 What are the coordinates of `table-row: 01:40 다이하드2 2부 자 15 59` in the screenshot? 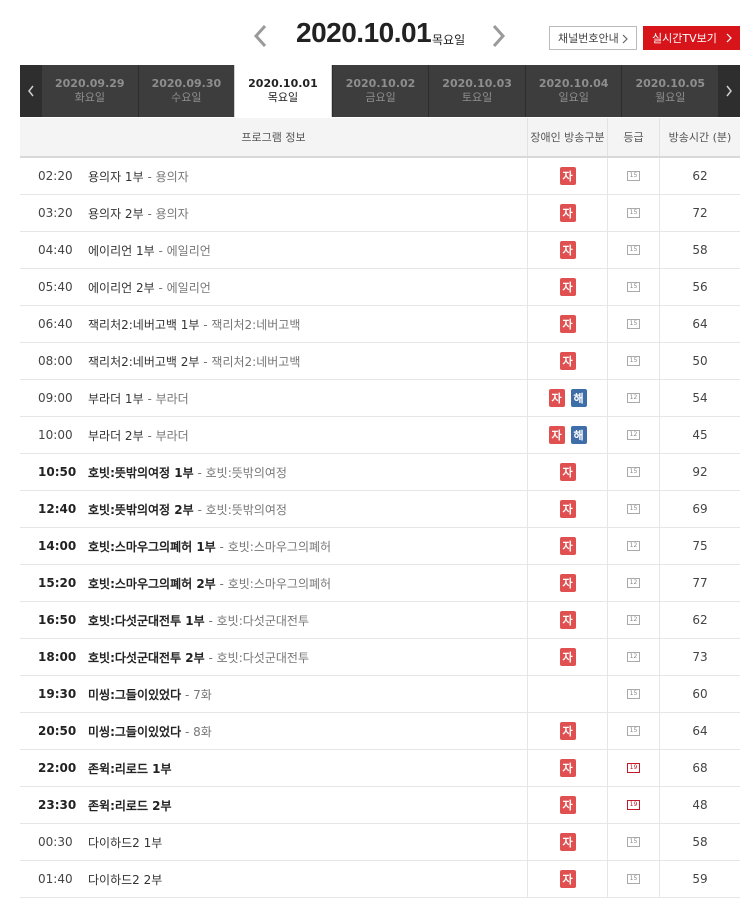 It's located at (380, 879).